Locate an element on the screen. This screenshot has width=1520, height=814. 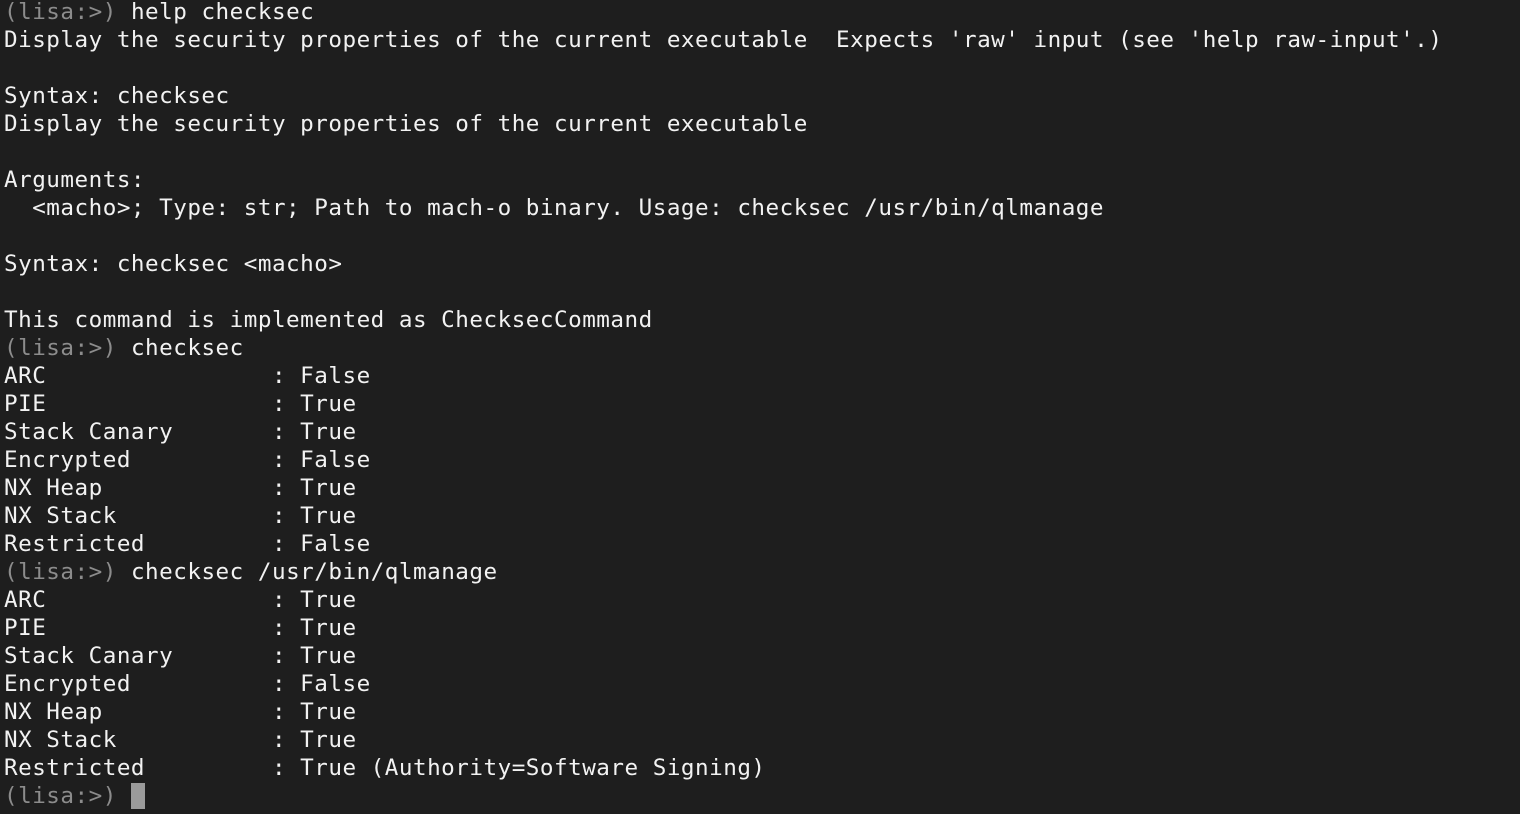
output-line: Syntax: checksec is located at coordinates (117, 96).